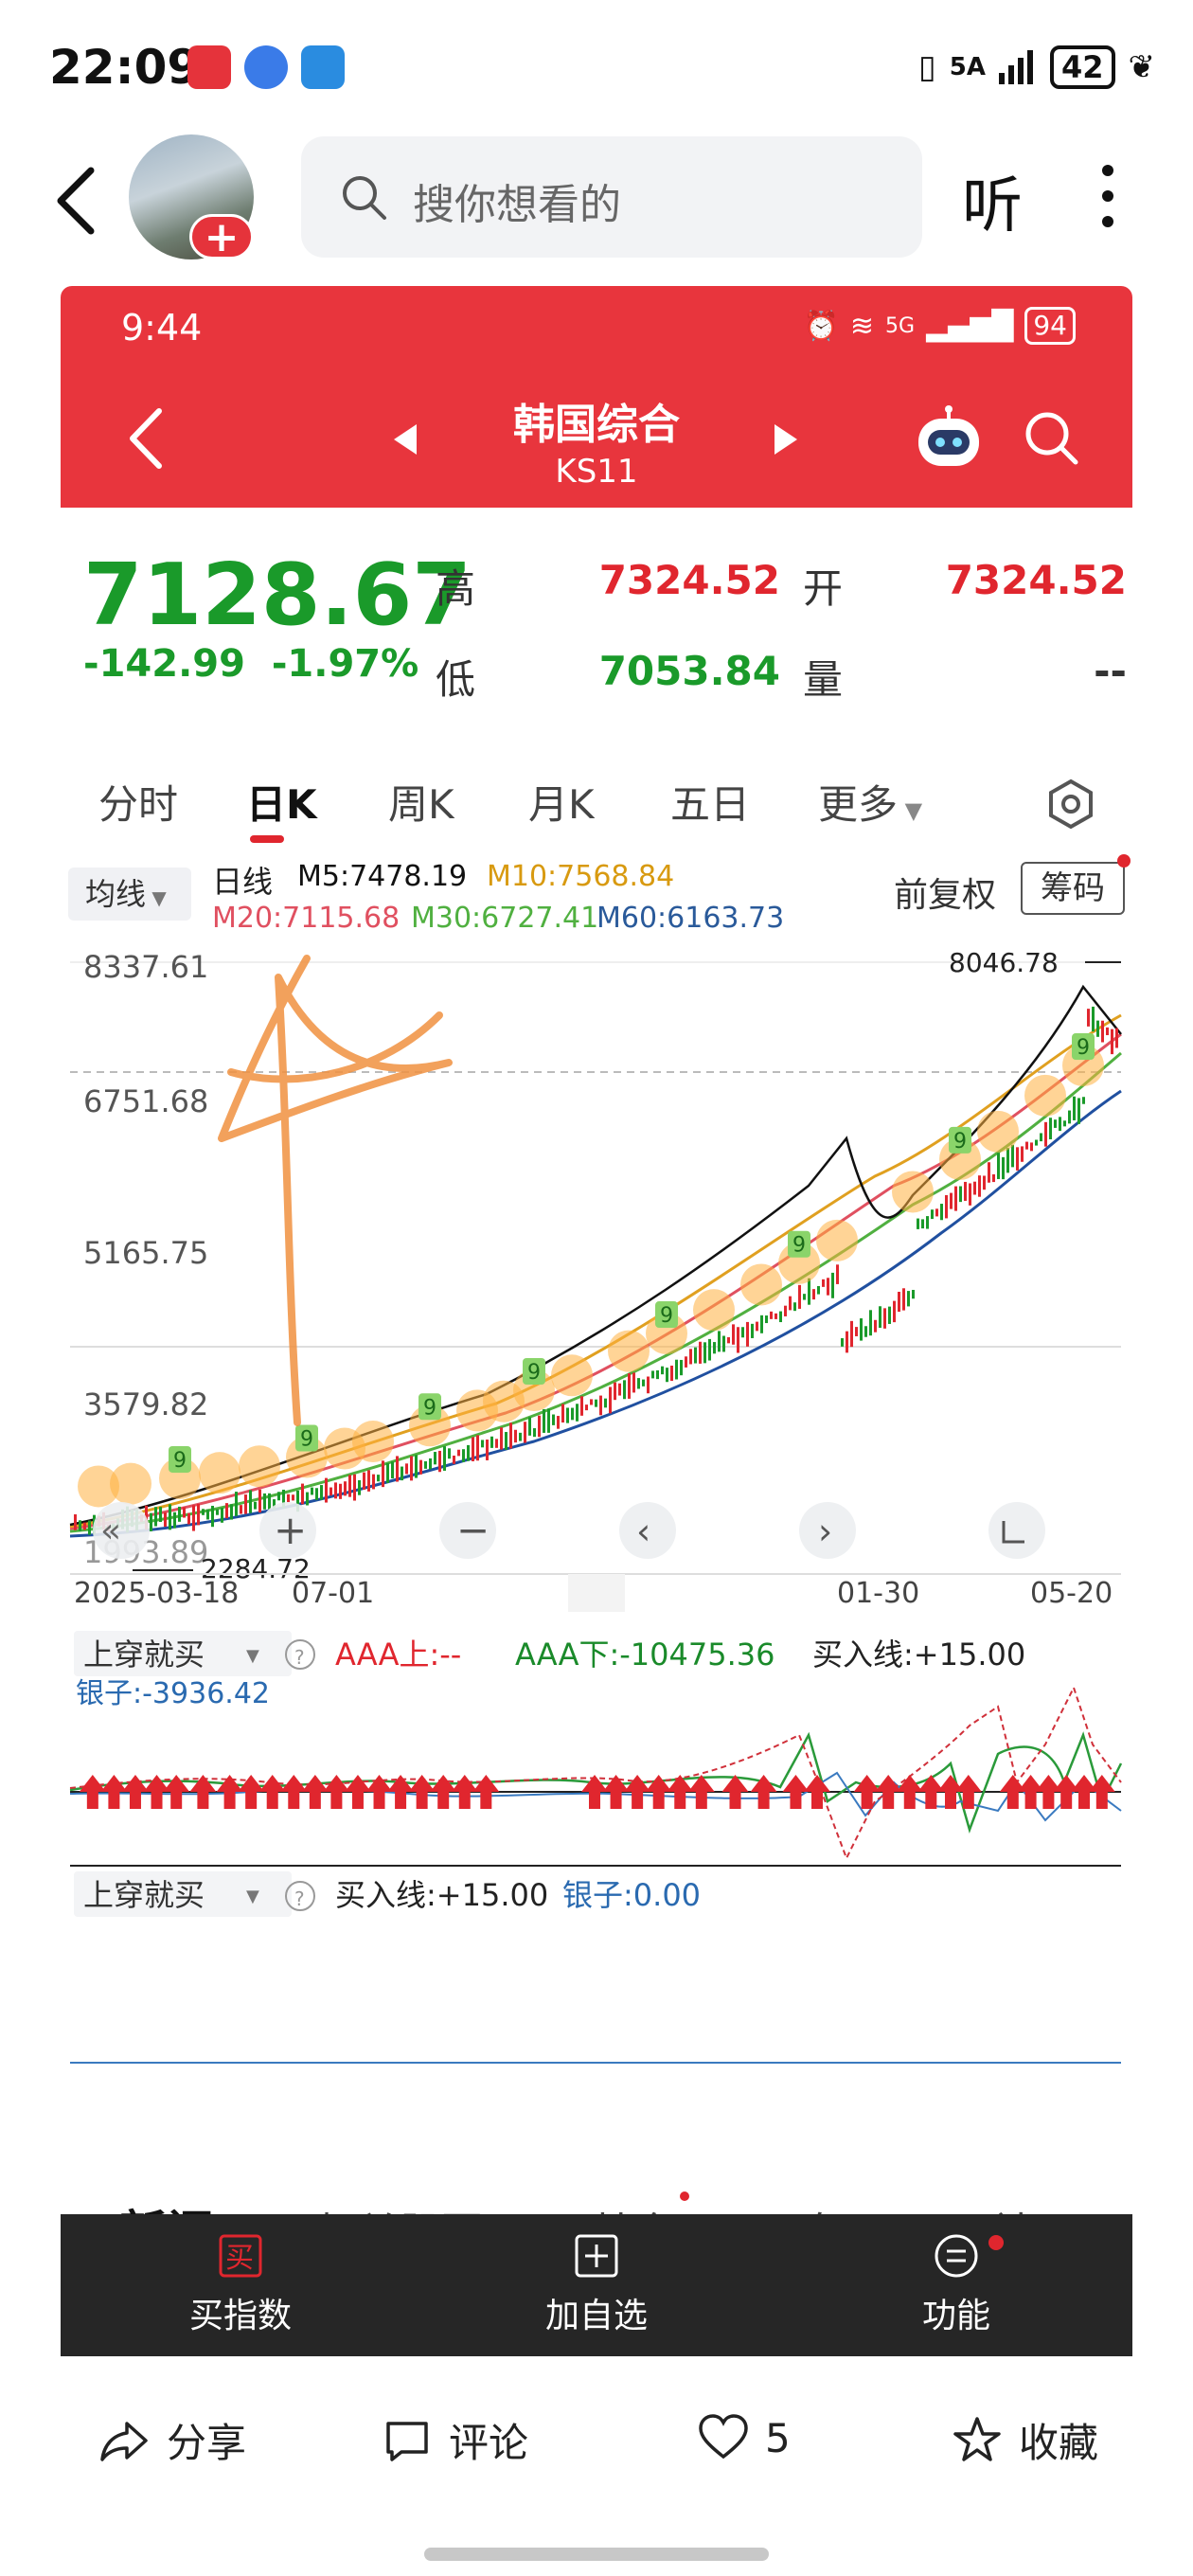 This screenshot has height=2576, width=1193. What do you see at coordinates (164, 664) in the screenshot?
I see `change-value: -142.99` at bounding box center [164, 664].